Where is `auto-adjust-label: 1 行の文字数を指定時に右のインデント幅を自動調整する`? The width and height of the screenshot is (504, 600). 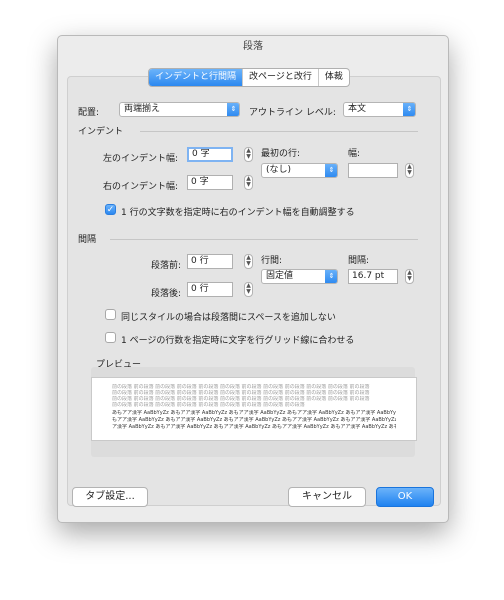 auto-adjust-label: 1 行の文字数を指定時に右のインデント幅を自動調整する is located at coordinates (238, 213).